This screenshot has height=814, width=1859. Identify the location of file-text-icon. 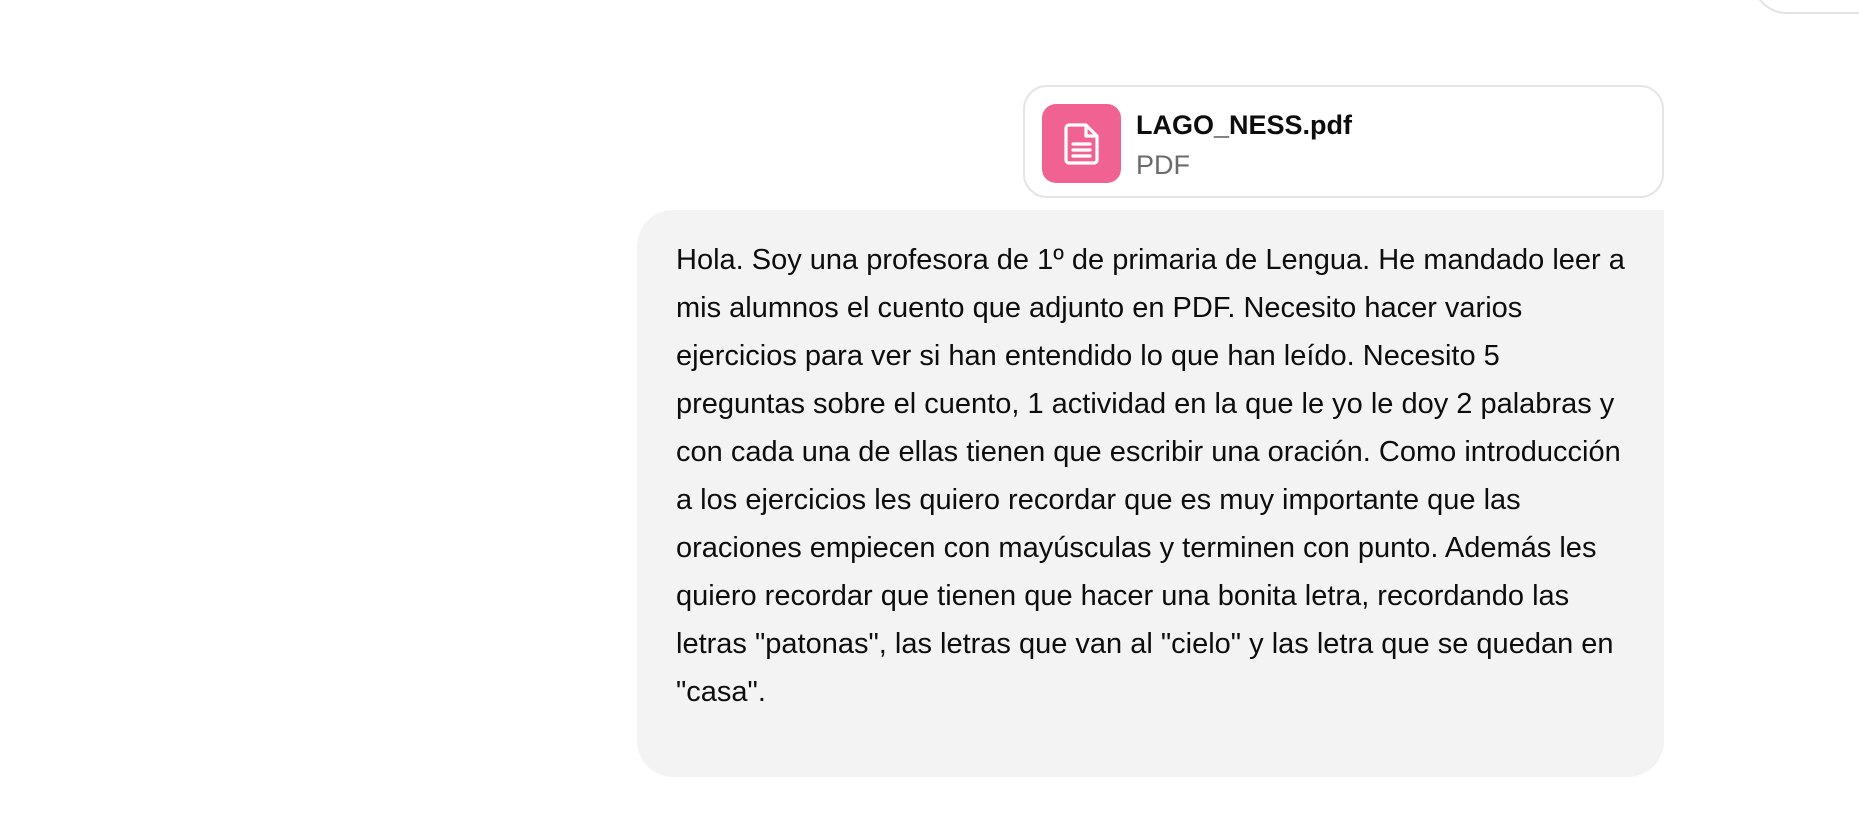
(1081, 143).